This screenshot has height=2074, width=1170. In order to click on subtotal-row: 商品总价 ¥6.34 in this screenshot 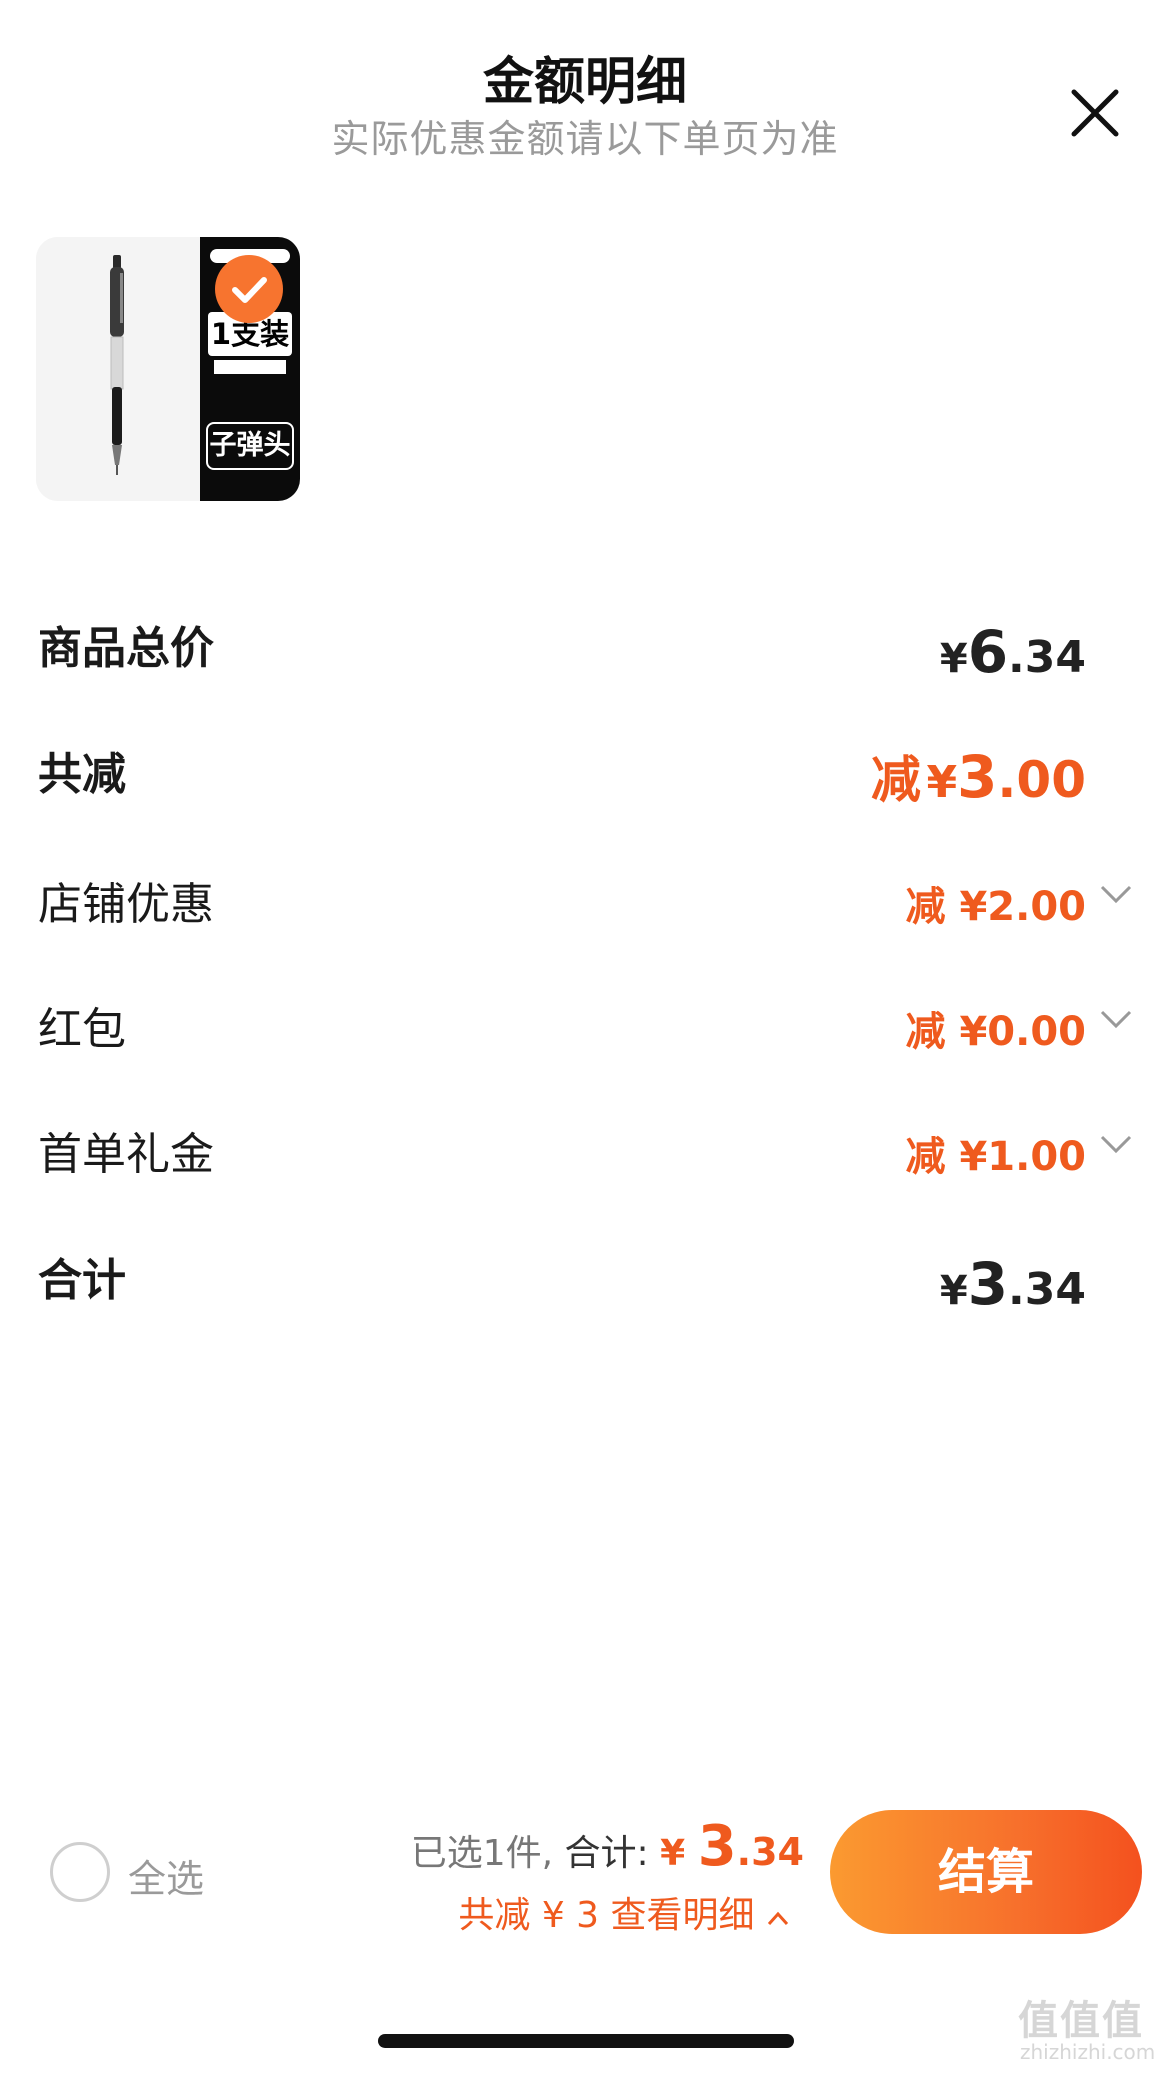, I will do `click(585, 649)`.